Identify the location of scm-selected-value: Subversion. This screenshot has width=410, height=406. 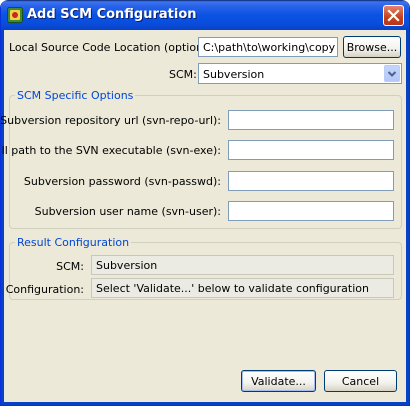
(234, 74).